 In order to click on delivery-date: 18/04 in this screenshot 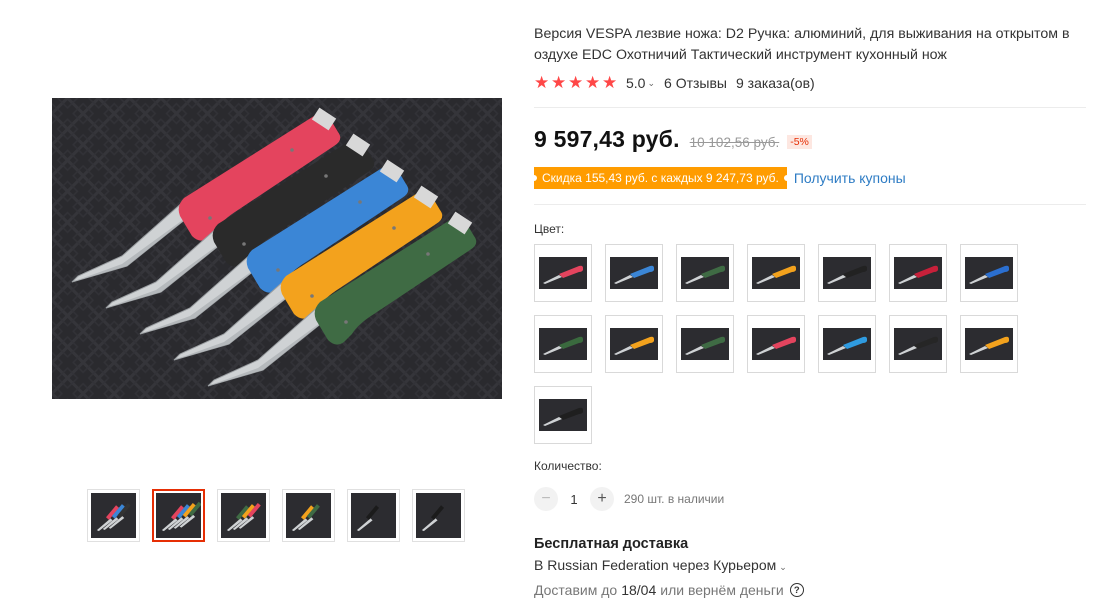, I will do `click(639, 590)`.